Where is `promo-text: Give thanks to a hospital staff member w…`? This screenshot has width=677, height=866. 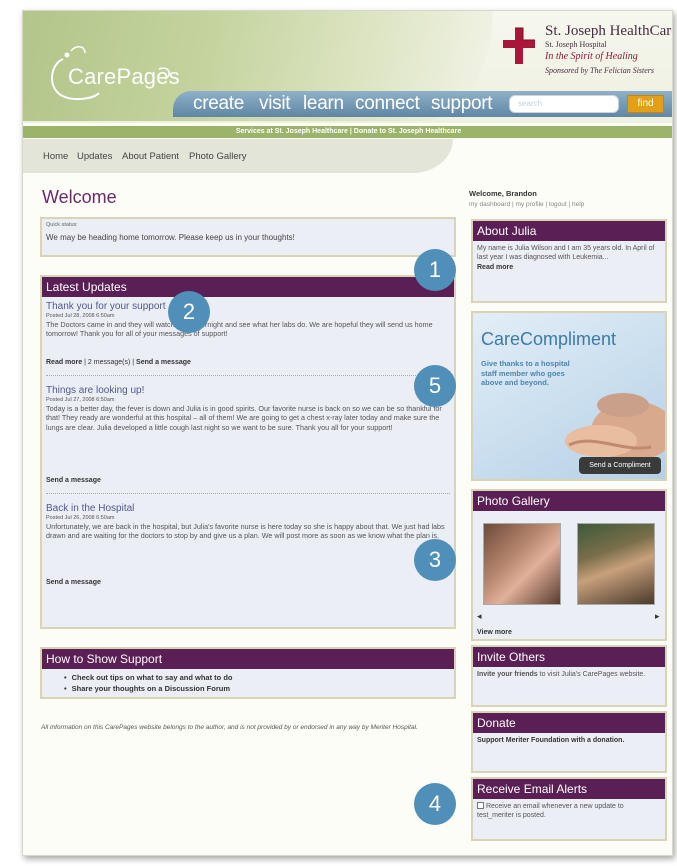 promo-text: Give thanks to a hospital staff member w… is located at coordinates (525, 373).